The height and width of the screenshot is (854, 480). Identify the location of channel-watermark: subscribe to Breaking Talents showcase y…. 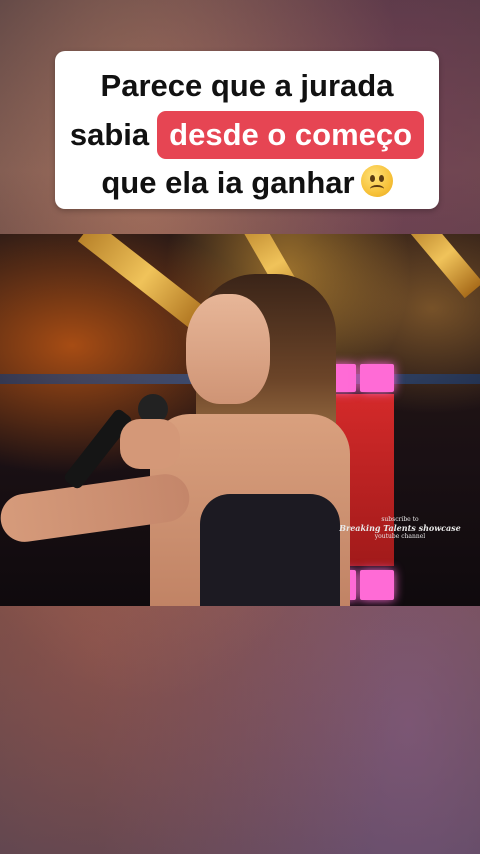
(400, 528).